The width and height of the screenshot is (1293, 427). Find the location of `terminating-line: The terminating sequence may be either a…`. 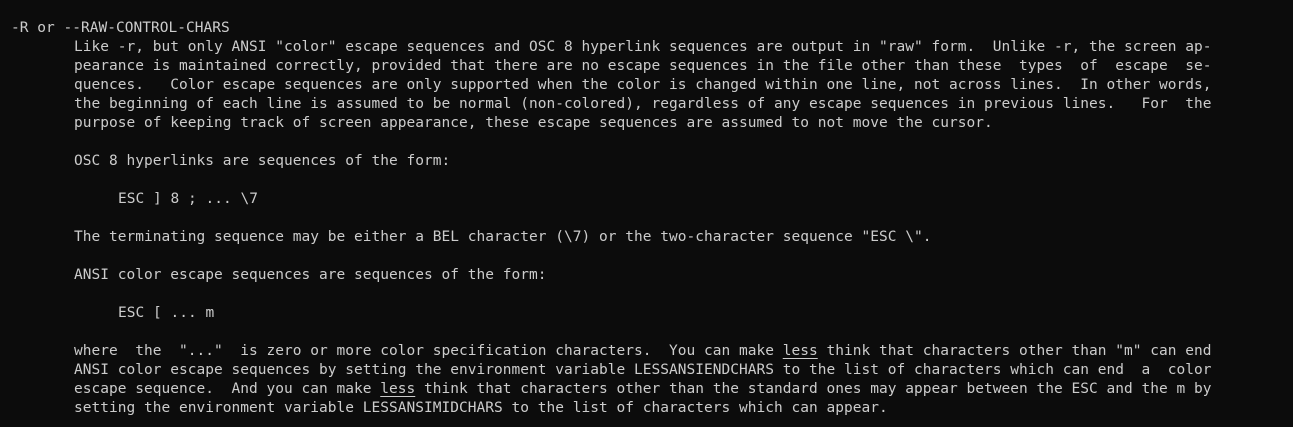

terminating-line: The terminating sequence may be either a… is located at coordinates (503, 237).